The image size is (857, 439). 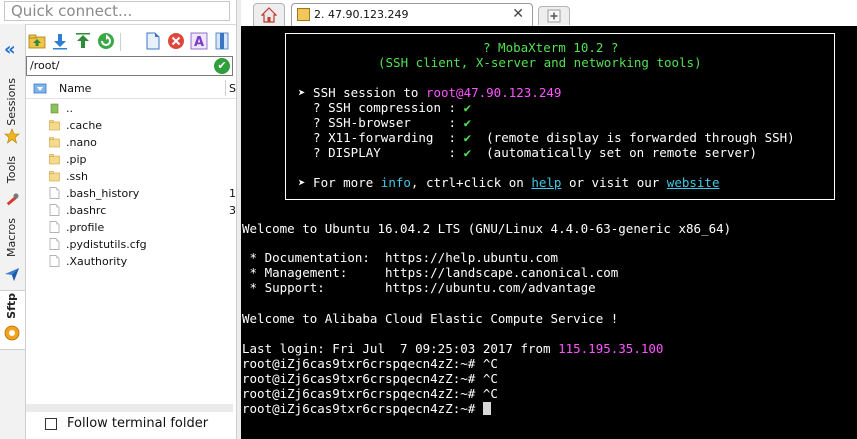 I want to click on ssh-session-prefix: ➤ SSH session to, so click(x=362, y=92).